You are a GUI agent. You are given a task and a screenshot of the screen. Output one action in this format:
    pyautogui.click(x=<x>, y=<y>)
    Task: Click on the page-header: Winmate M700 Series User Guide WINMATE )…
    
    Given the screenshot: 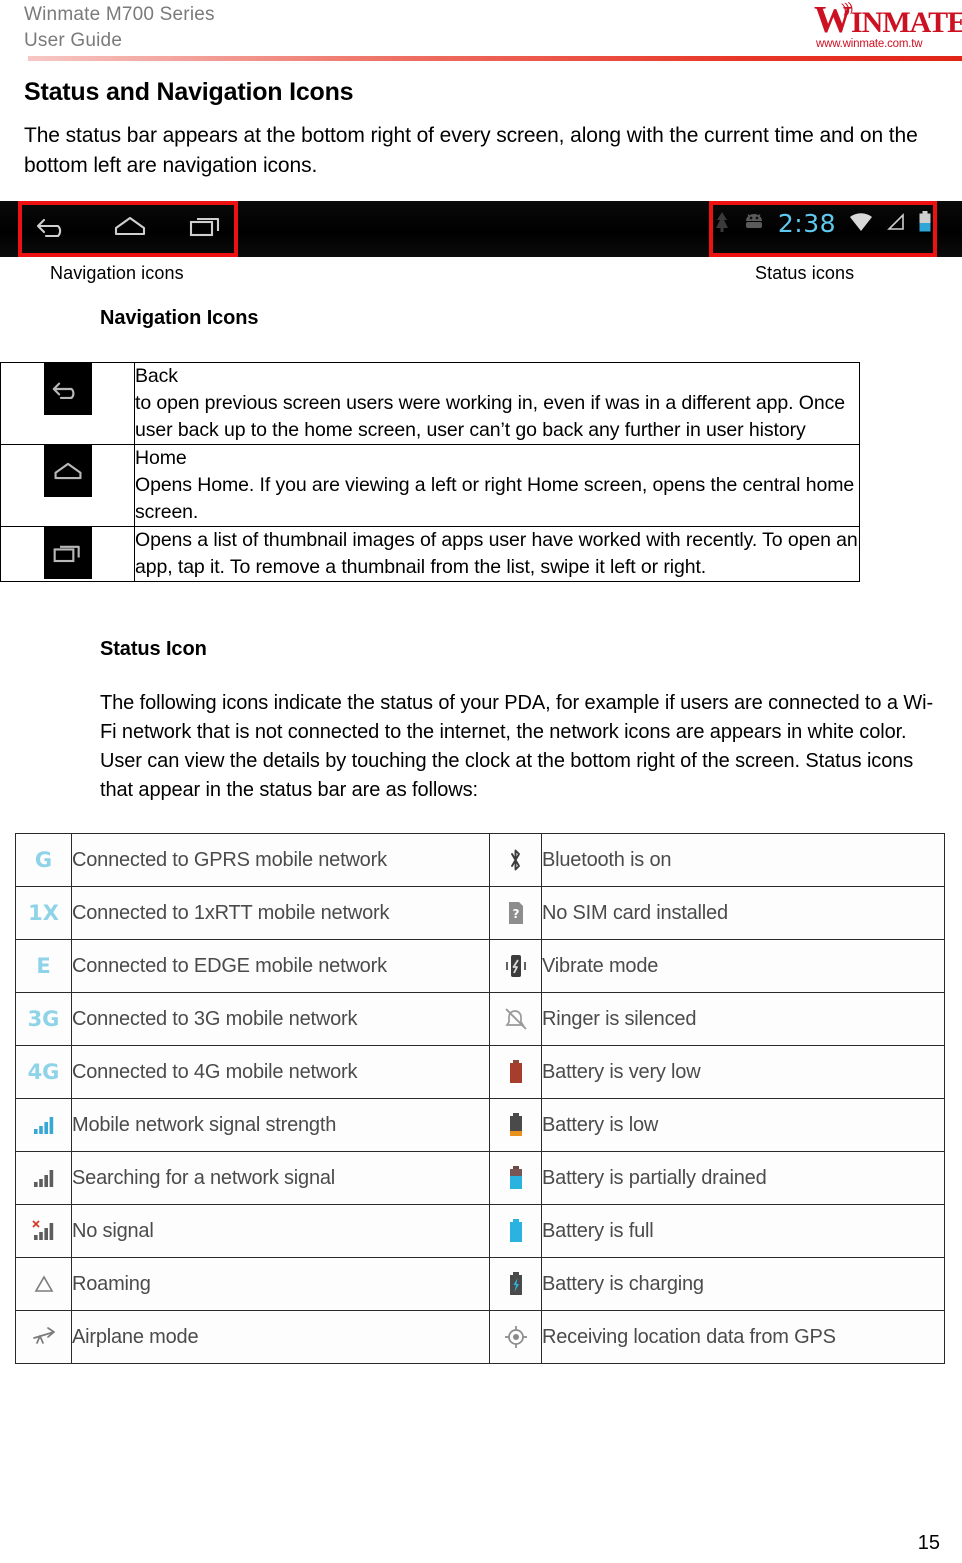 What is the action you would take?
    pyautogui.click(x=481, y=36)
    